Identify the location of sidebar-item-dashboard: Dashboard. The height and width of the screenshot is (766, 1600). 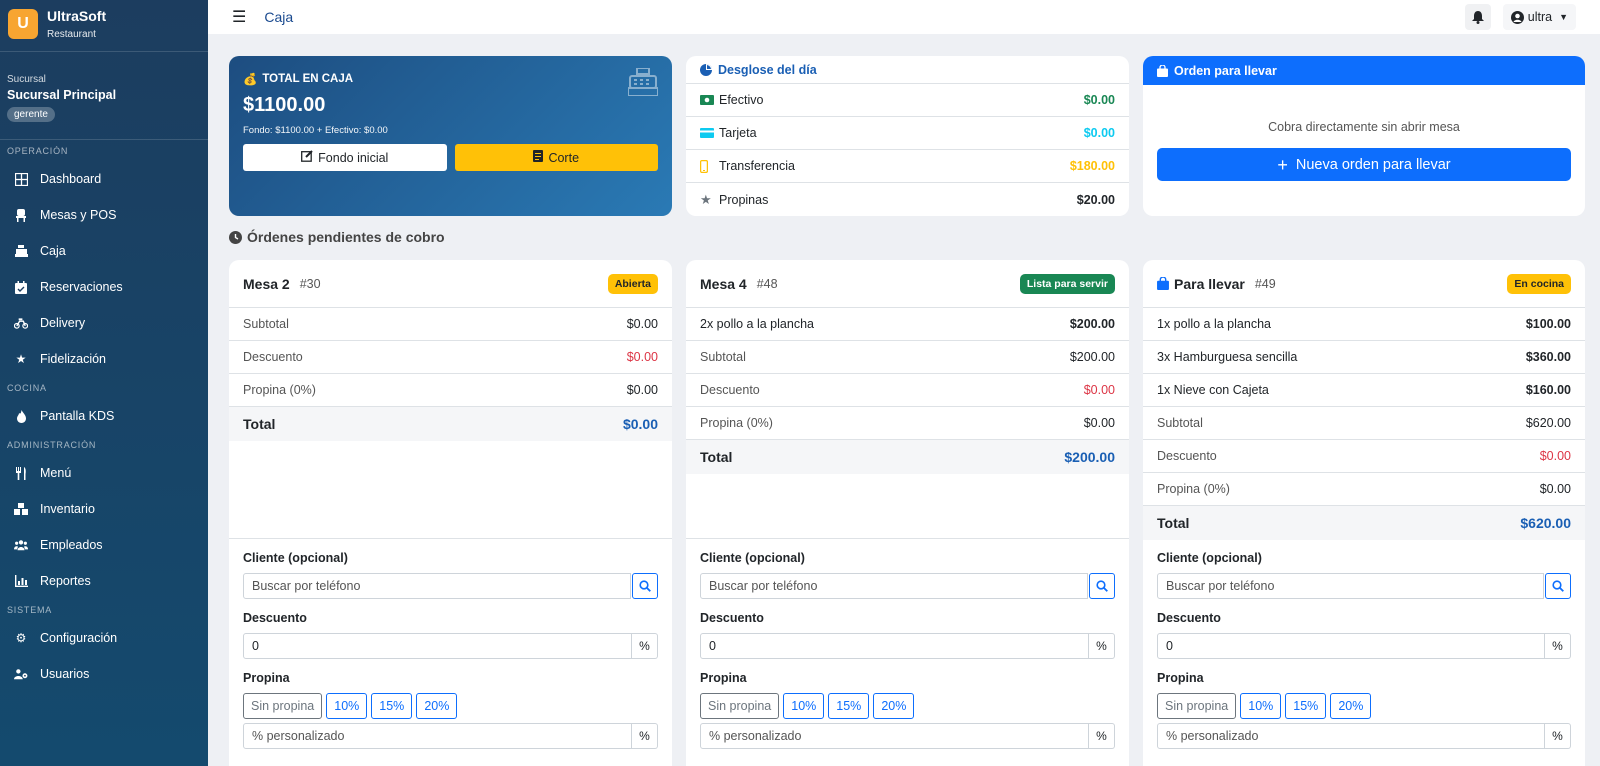
(104, 179).